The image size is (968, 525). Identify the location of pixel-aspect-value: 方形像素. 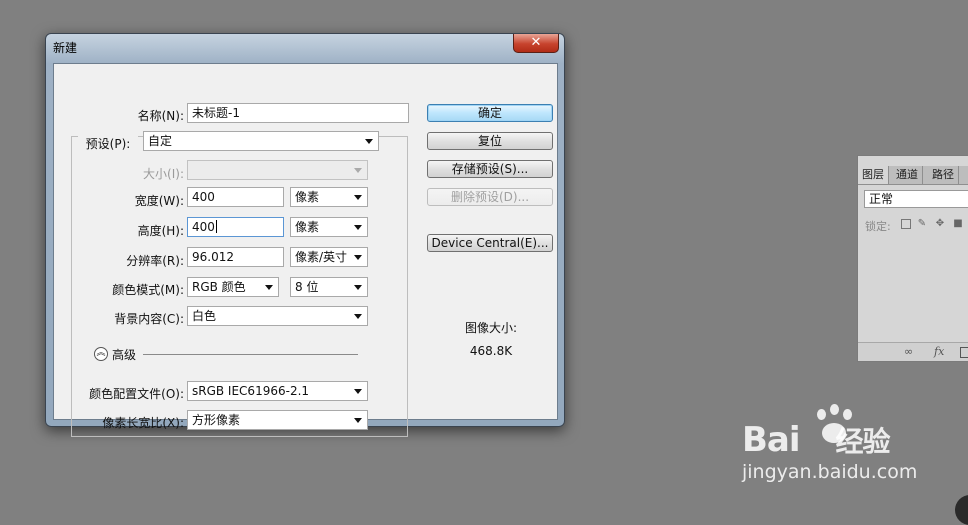
(216, 420).